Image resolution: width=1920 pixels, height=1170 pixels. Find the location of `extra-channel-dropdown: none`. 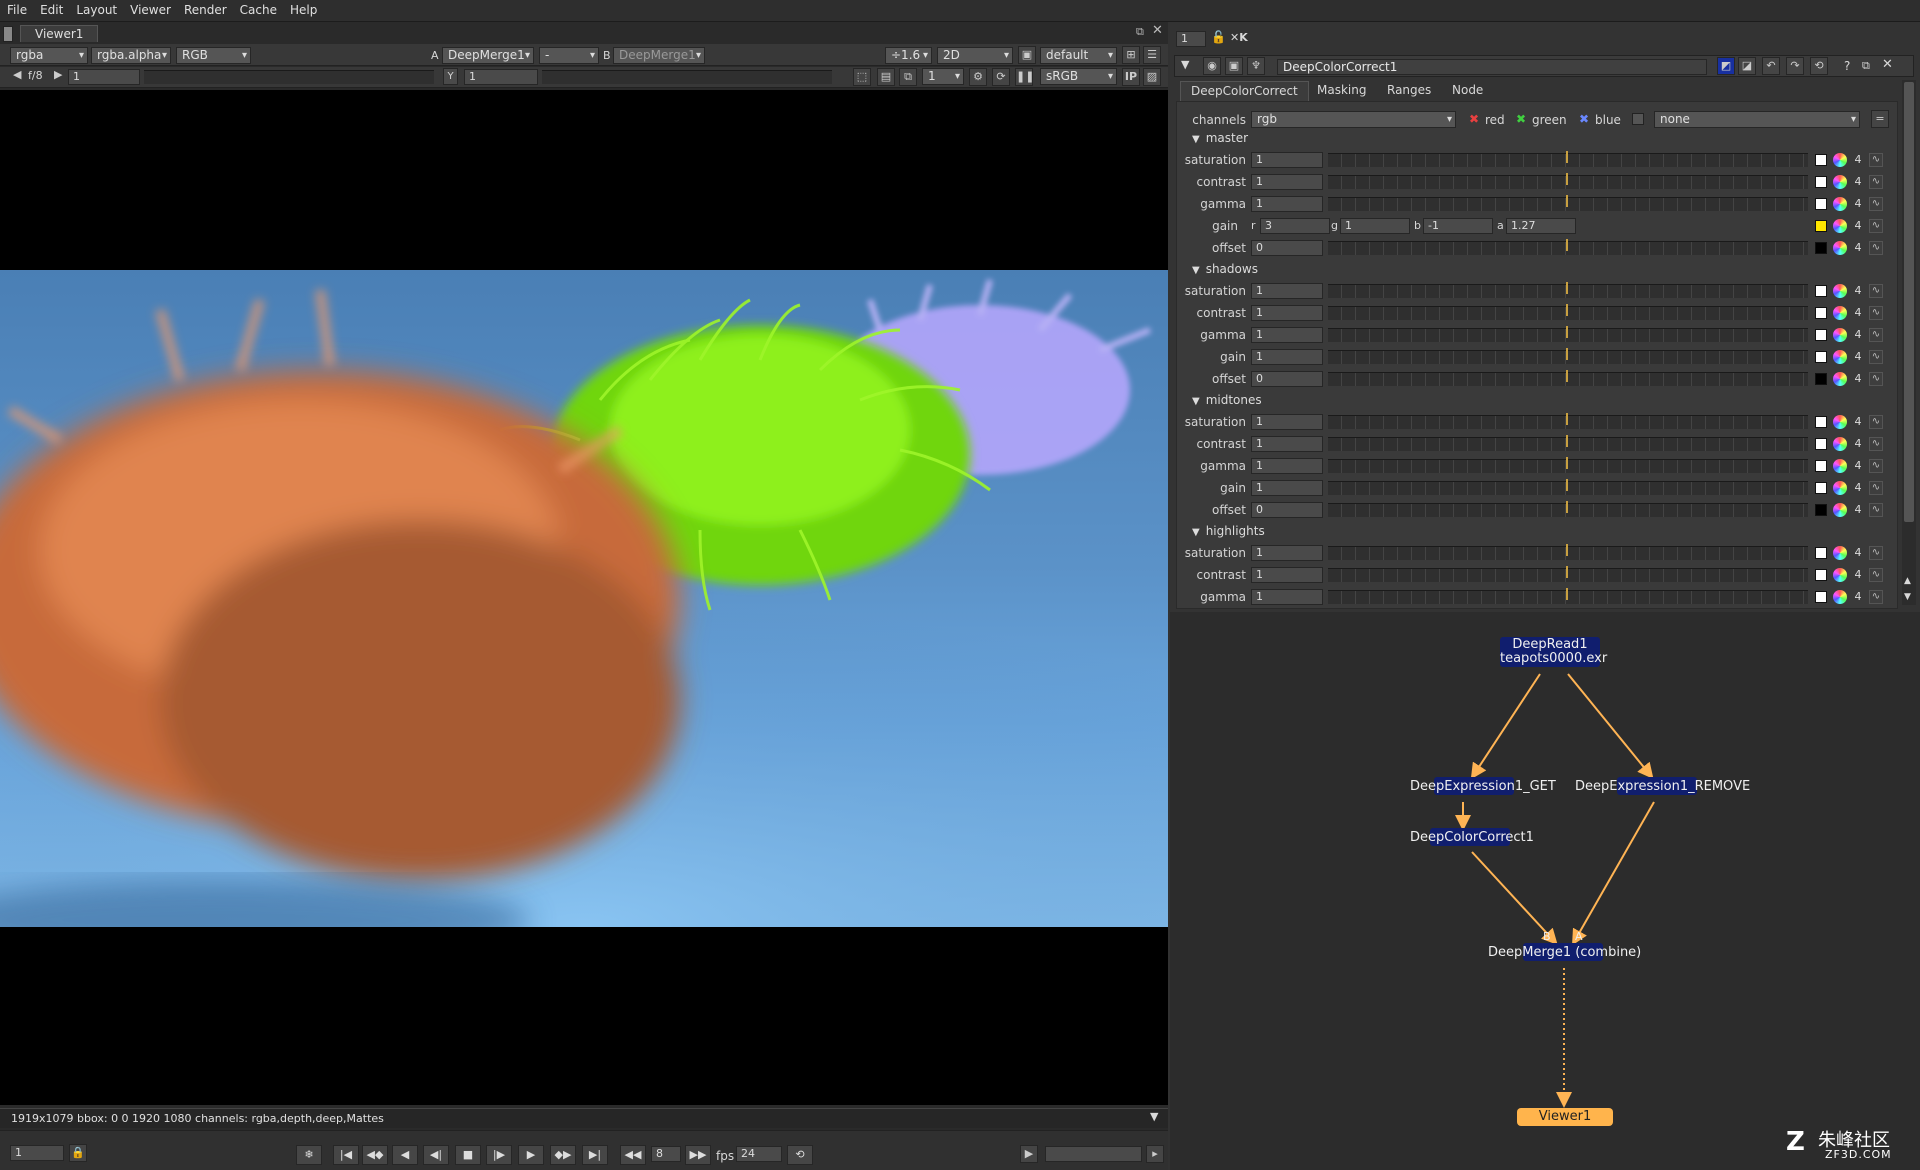

extra-channel-dropdown: none is located at coordinates (1757, 119).